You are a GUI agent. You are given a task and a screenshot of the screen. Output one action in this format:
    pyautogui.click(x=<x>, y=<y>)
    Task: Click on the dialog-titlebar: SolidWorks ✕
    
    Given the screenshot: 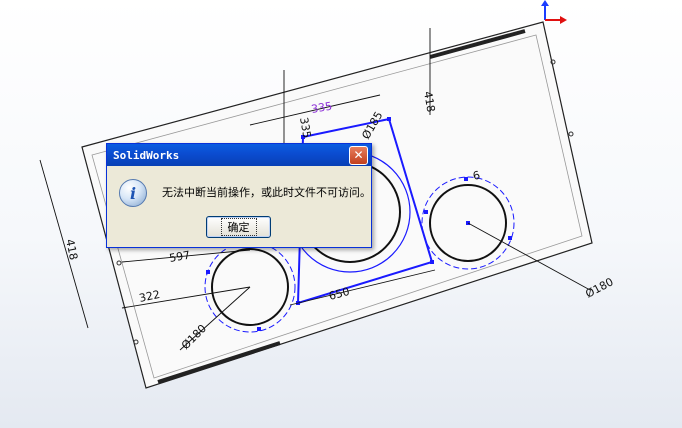 What is the action you would take?
    pyautogui.click(x=239, y=155)
    